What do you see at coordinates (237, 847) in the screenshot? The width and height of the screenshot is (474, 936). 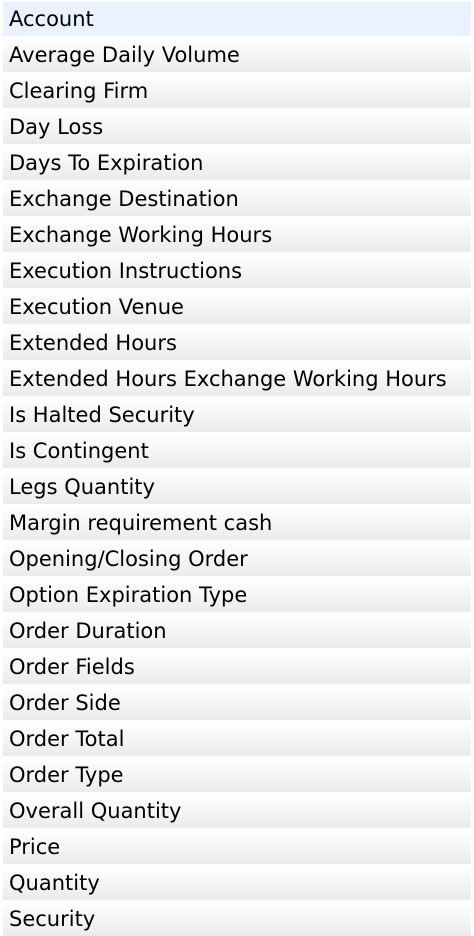 I see `list-item-price: Price` at bounding box center [237, 847].